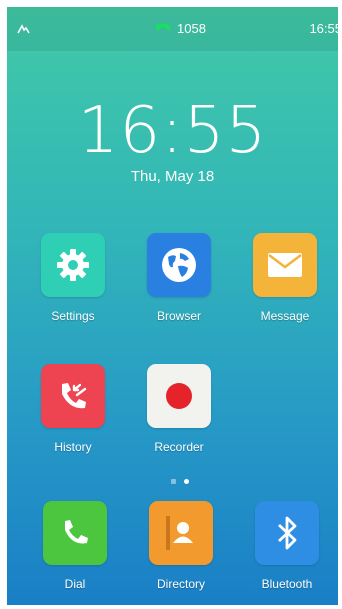  I want to click on app-settings: Settings, so click(73, 278).